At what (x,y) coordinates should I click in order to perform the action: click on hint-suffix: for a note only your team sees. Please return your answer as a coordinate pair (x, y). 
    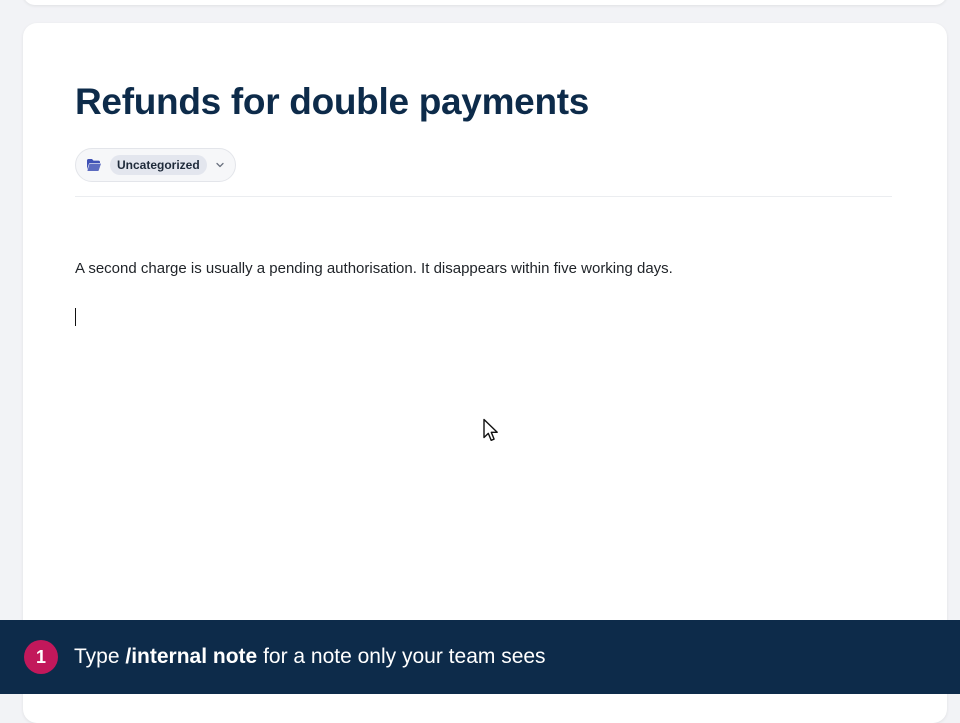
    Looking at the image, I should click on (401, 656).